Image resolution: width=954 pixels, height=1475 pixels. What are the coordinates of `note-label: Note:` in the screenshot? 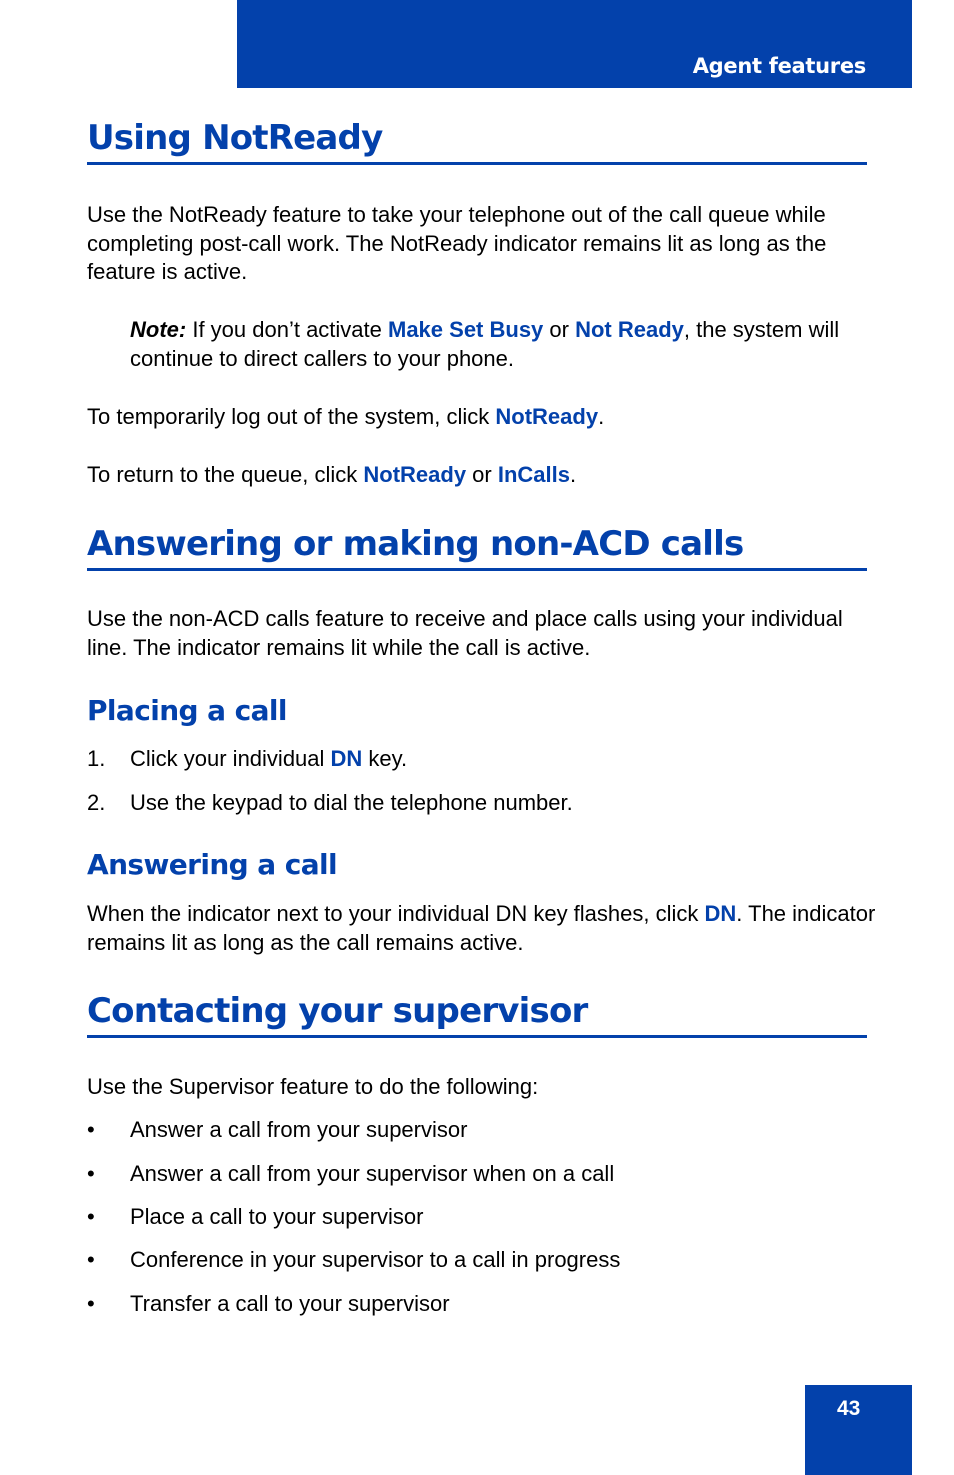 It's located at (158, 329).